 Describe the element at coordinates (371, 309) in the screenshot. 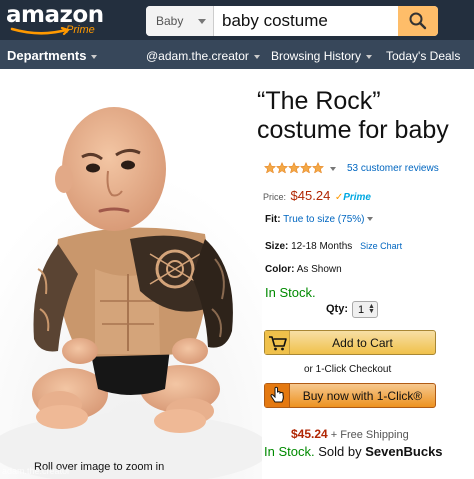

I see `updown-arrows-icon: ▲ ▼` at that location.